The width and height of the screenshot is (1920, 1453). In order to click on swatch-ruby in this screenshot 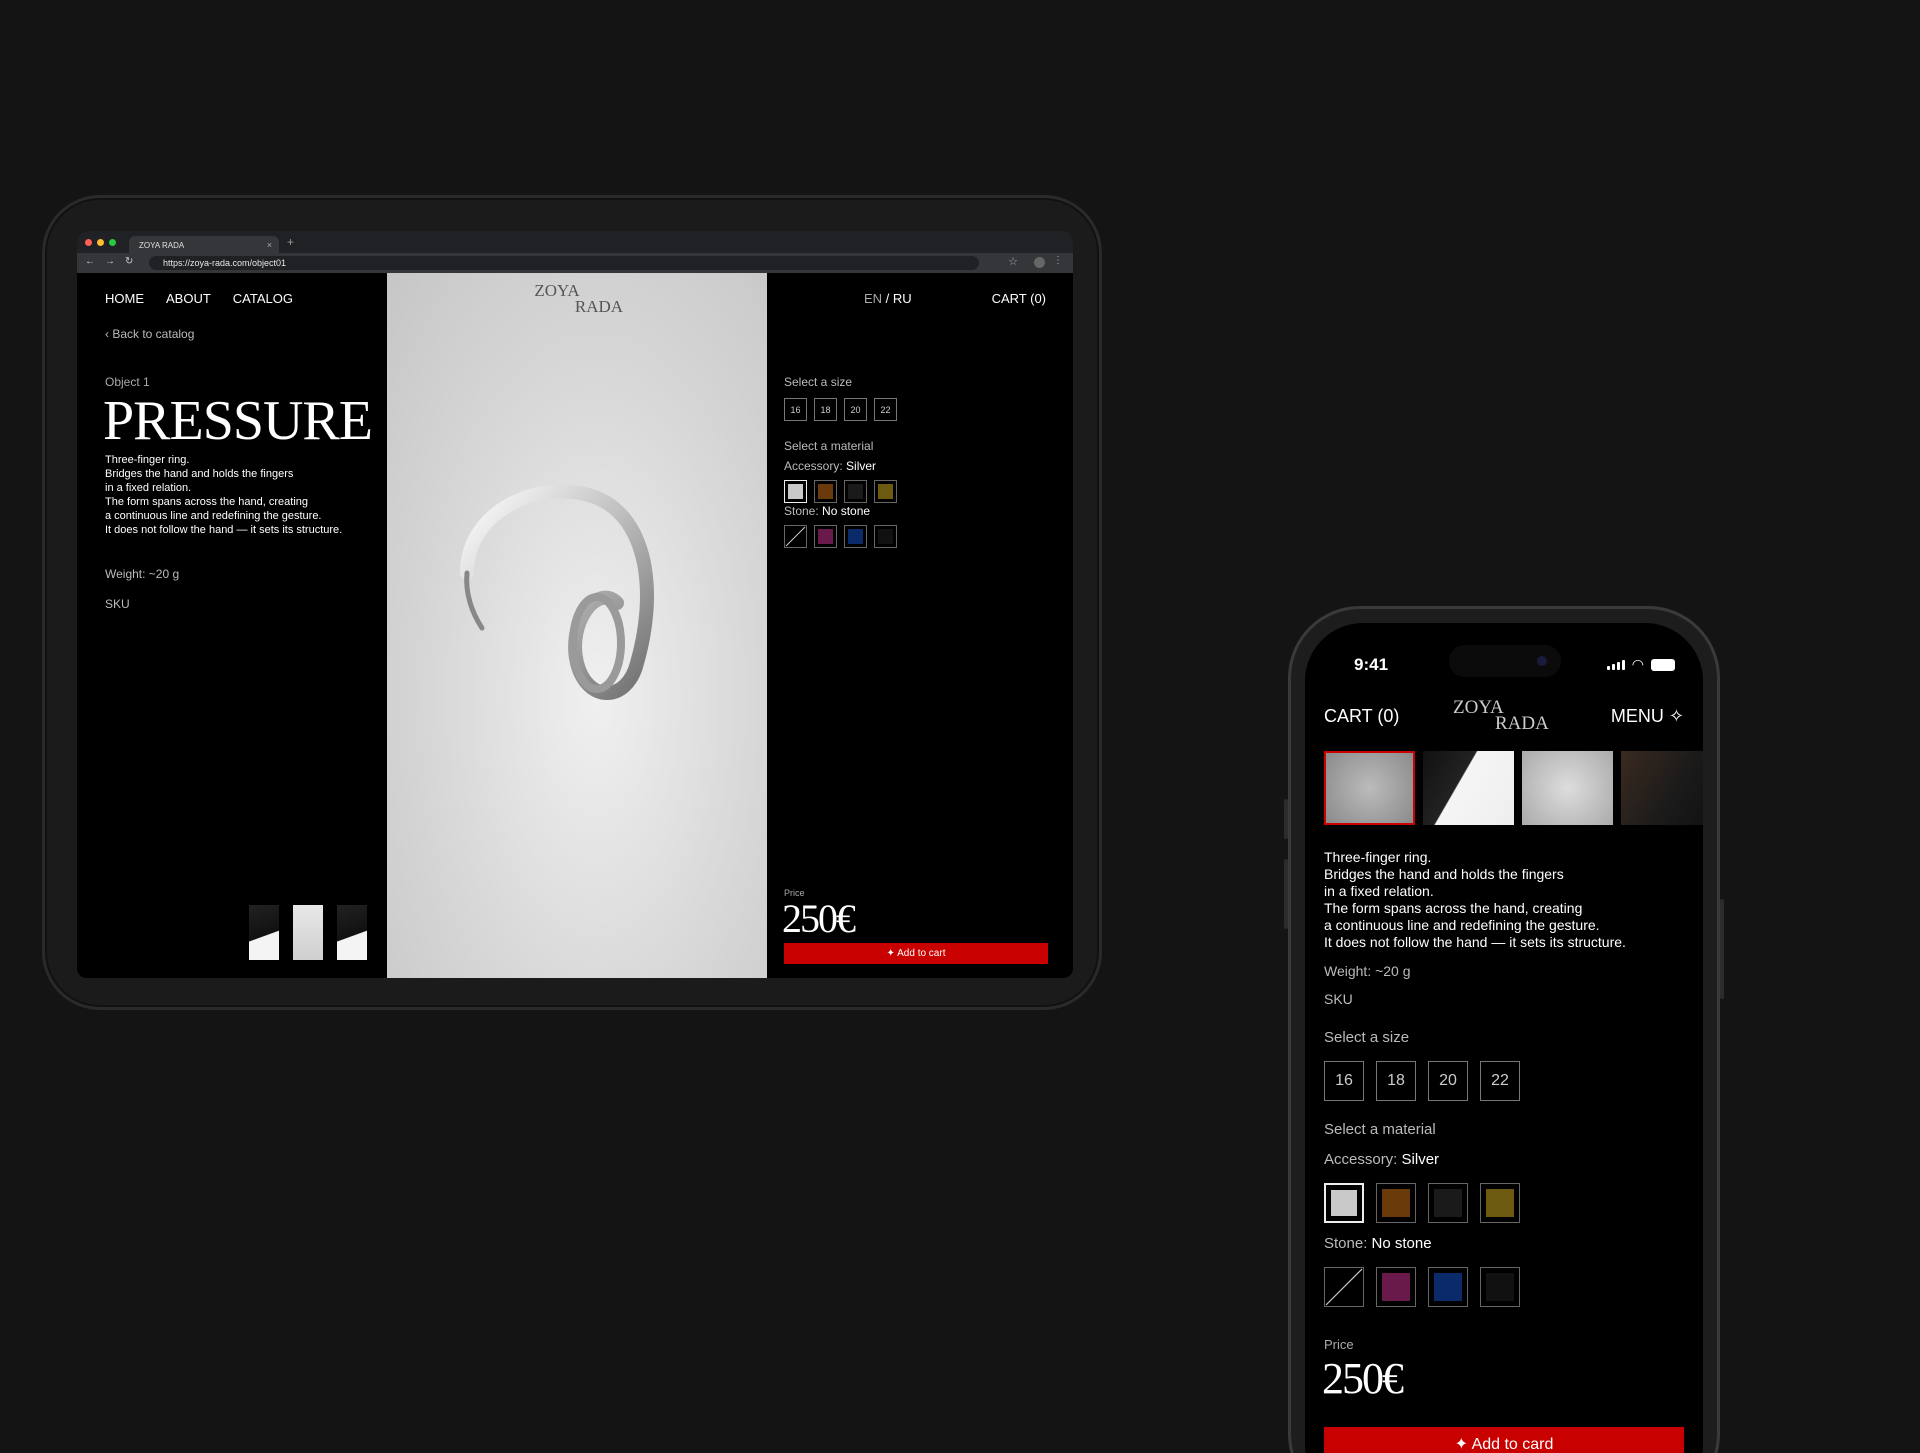, I will do `click(825, 536)`.